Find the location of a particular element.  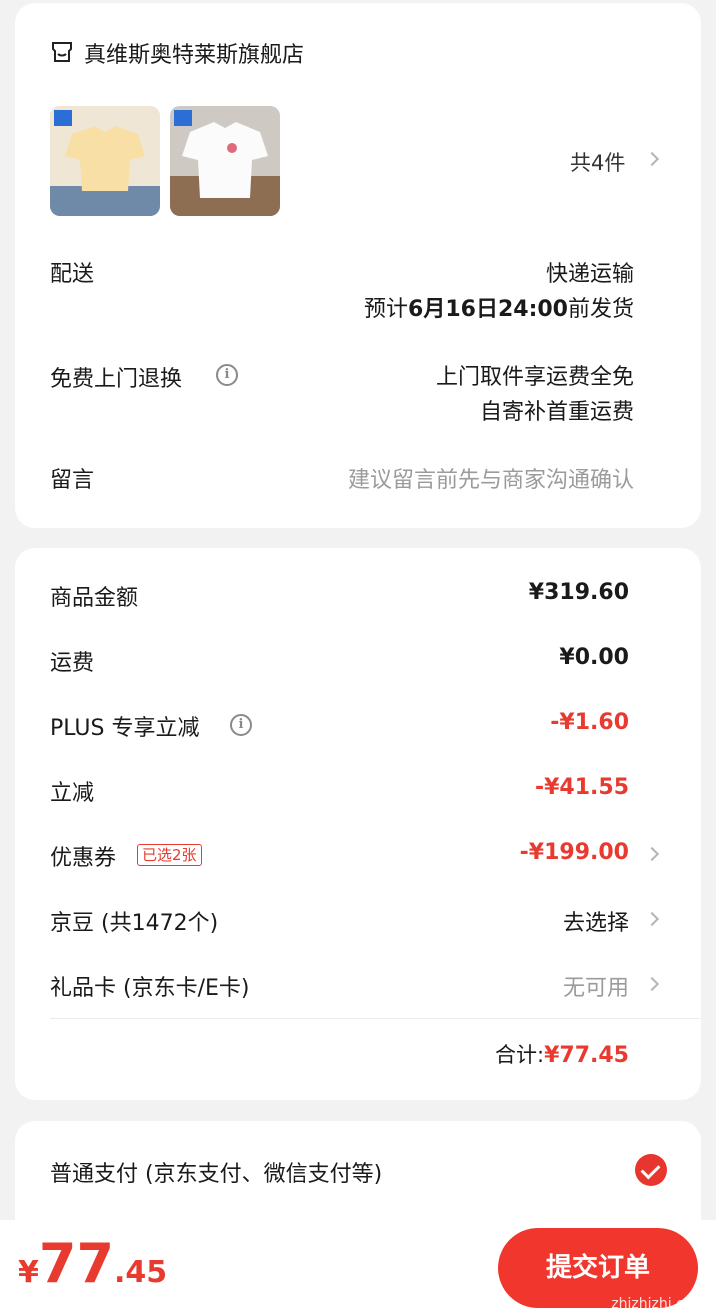

jd-beans-value: 去选择 is located at coordinates (596, 921).